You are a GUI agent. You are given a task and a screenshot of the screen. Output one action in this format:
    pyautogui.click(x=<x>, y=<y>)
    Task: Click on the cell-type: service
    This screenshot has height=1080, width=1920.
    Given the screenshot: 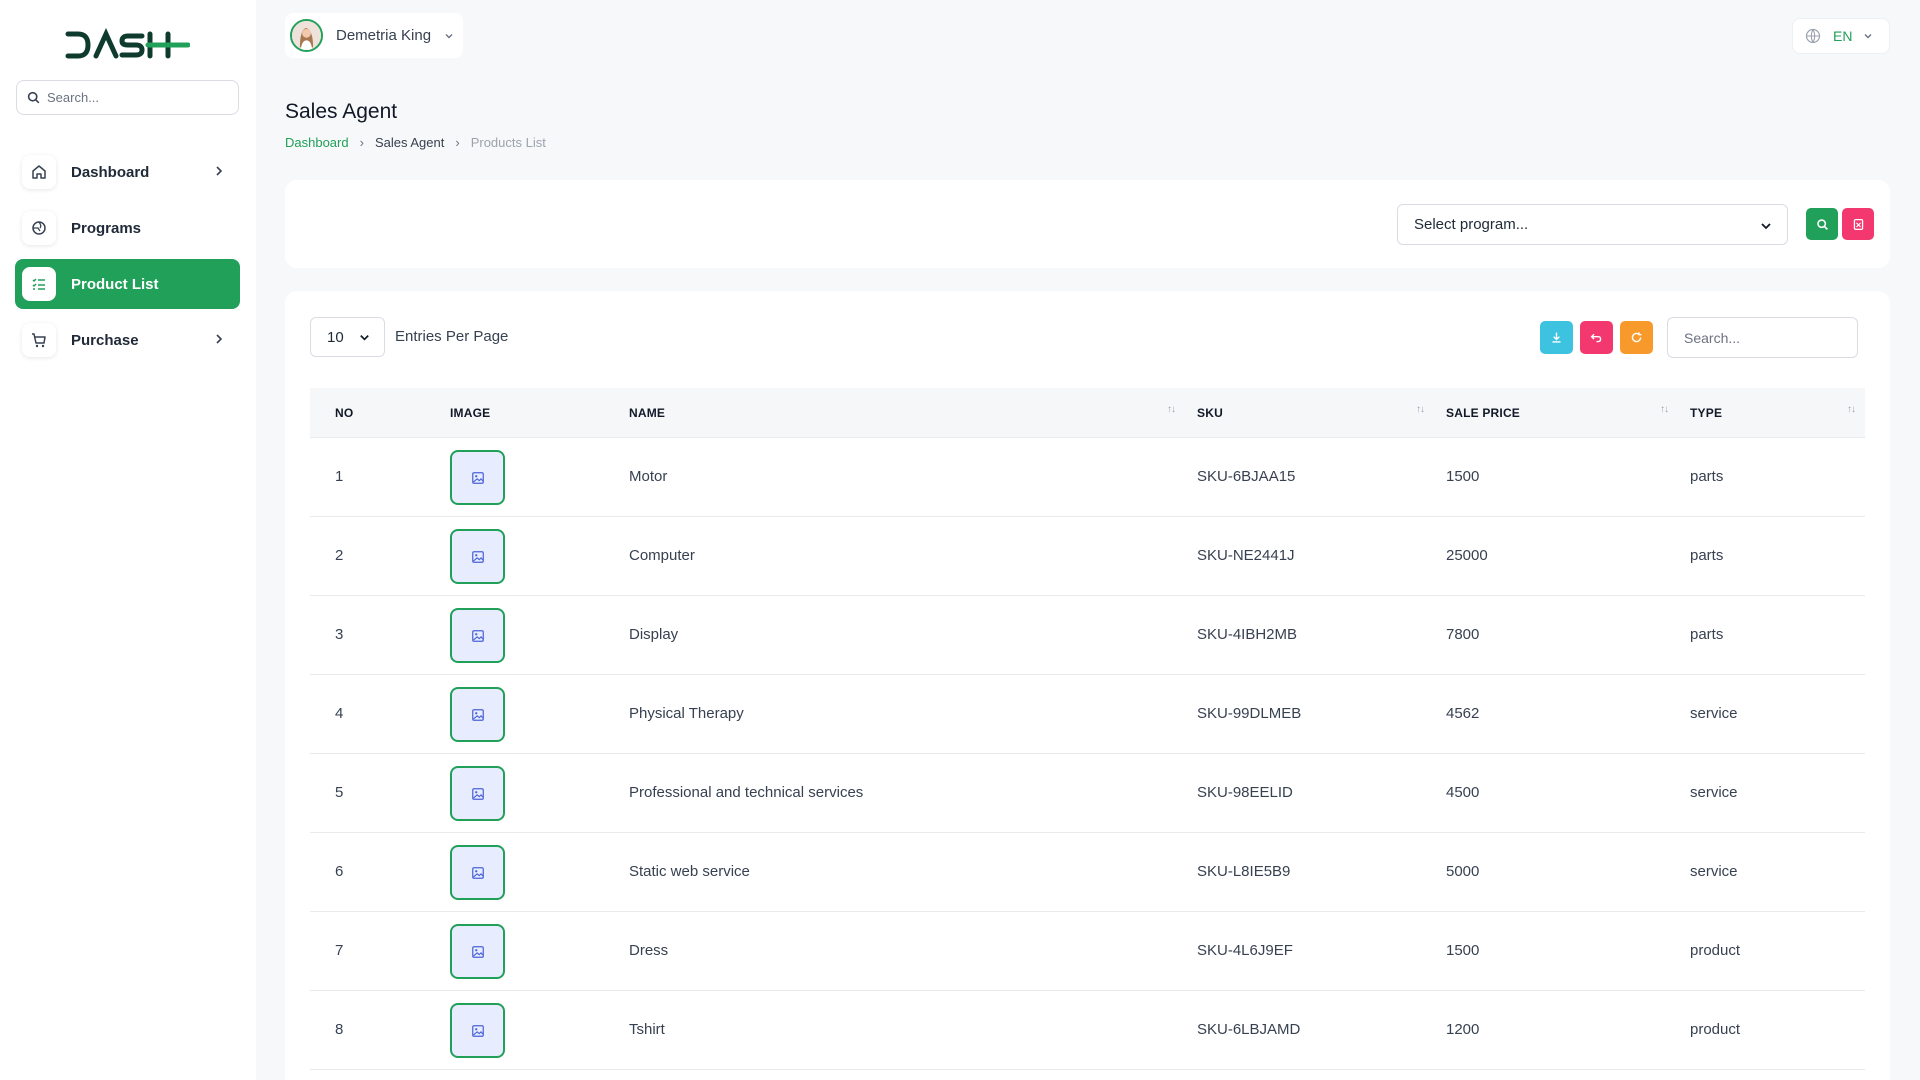 What is the action you would take?
    pyautogui.click(x=1714, y=713)
    